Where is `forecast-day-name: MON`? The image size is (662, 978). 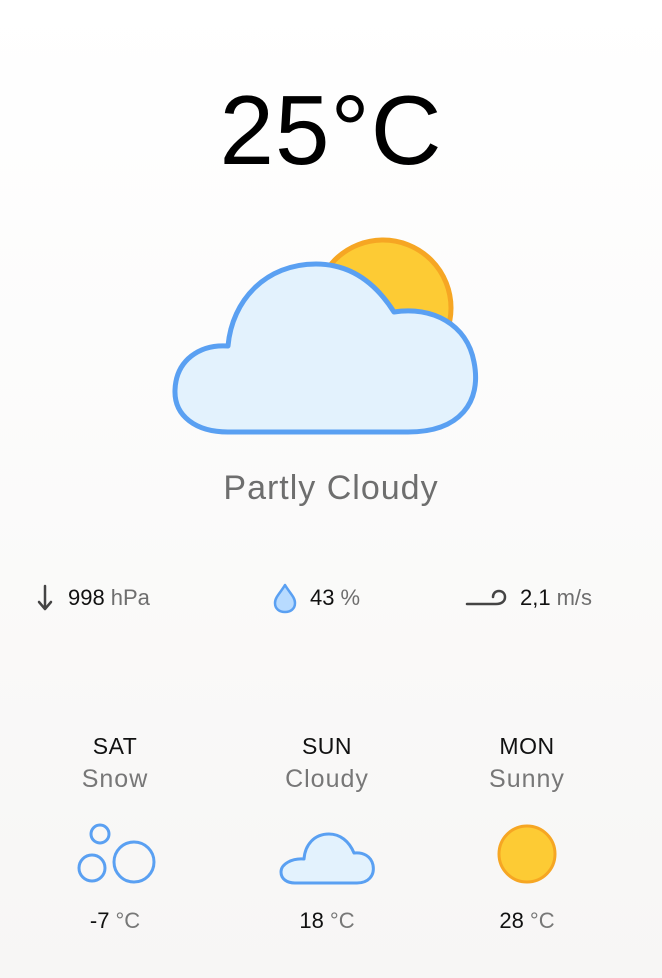 forecast-day-name: MON is located at coordinates (527, 746).